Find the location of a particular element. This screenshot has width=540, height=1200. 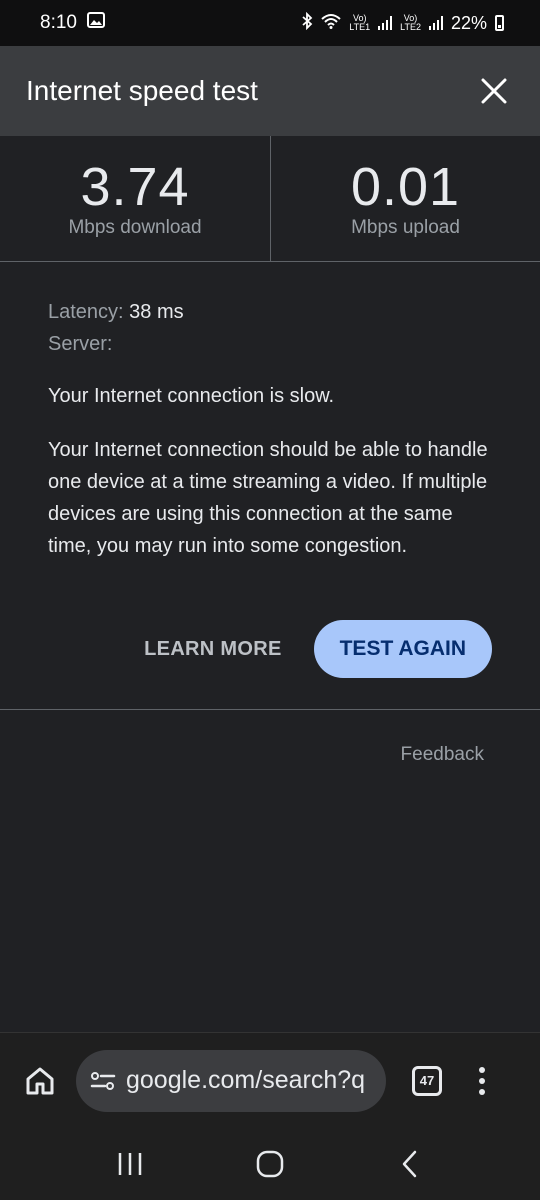

home-nav-icon is located at coordinates (270, 1164).